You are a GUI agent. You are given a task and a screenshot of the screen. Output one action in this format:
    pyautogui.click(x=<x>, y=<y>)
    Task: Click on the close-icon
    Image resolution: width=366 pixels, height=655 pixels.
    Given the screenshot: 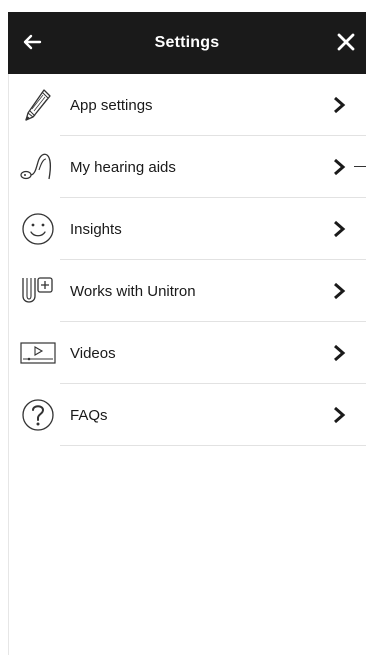 What is the action you would take?
    pyautogui.click(x=346, y=42)
    